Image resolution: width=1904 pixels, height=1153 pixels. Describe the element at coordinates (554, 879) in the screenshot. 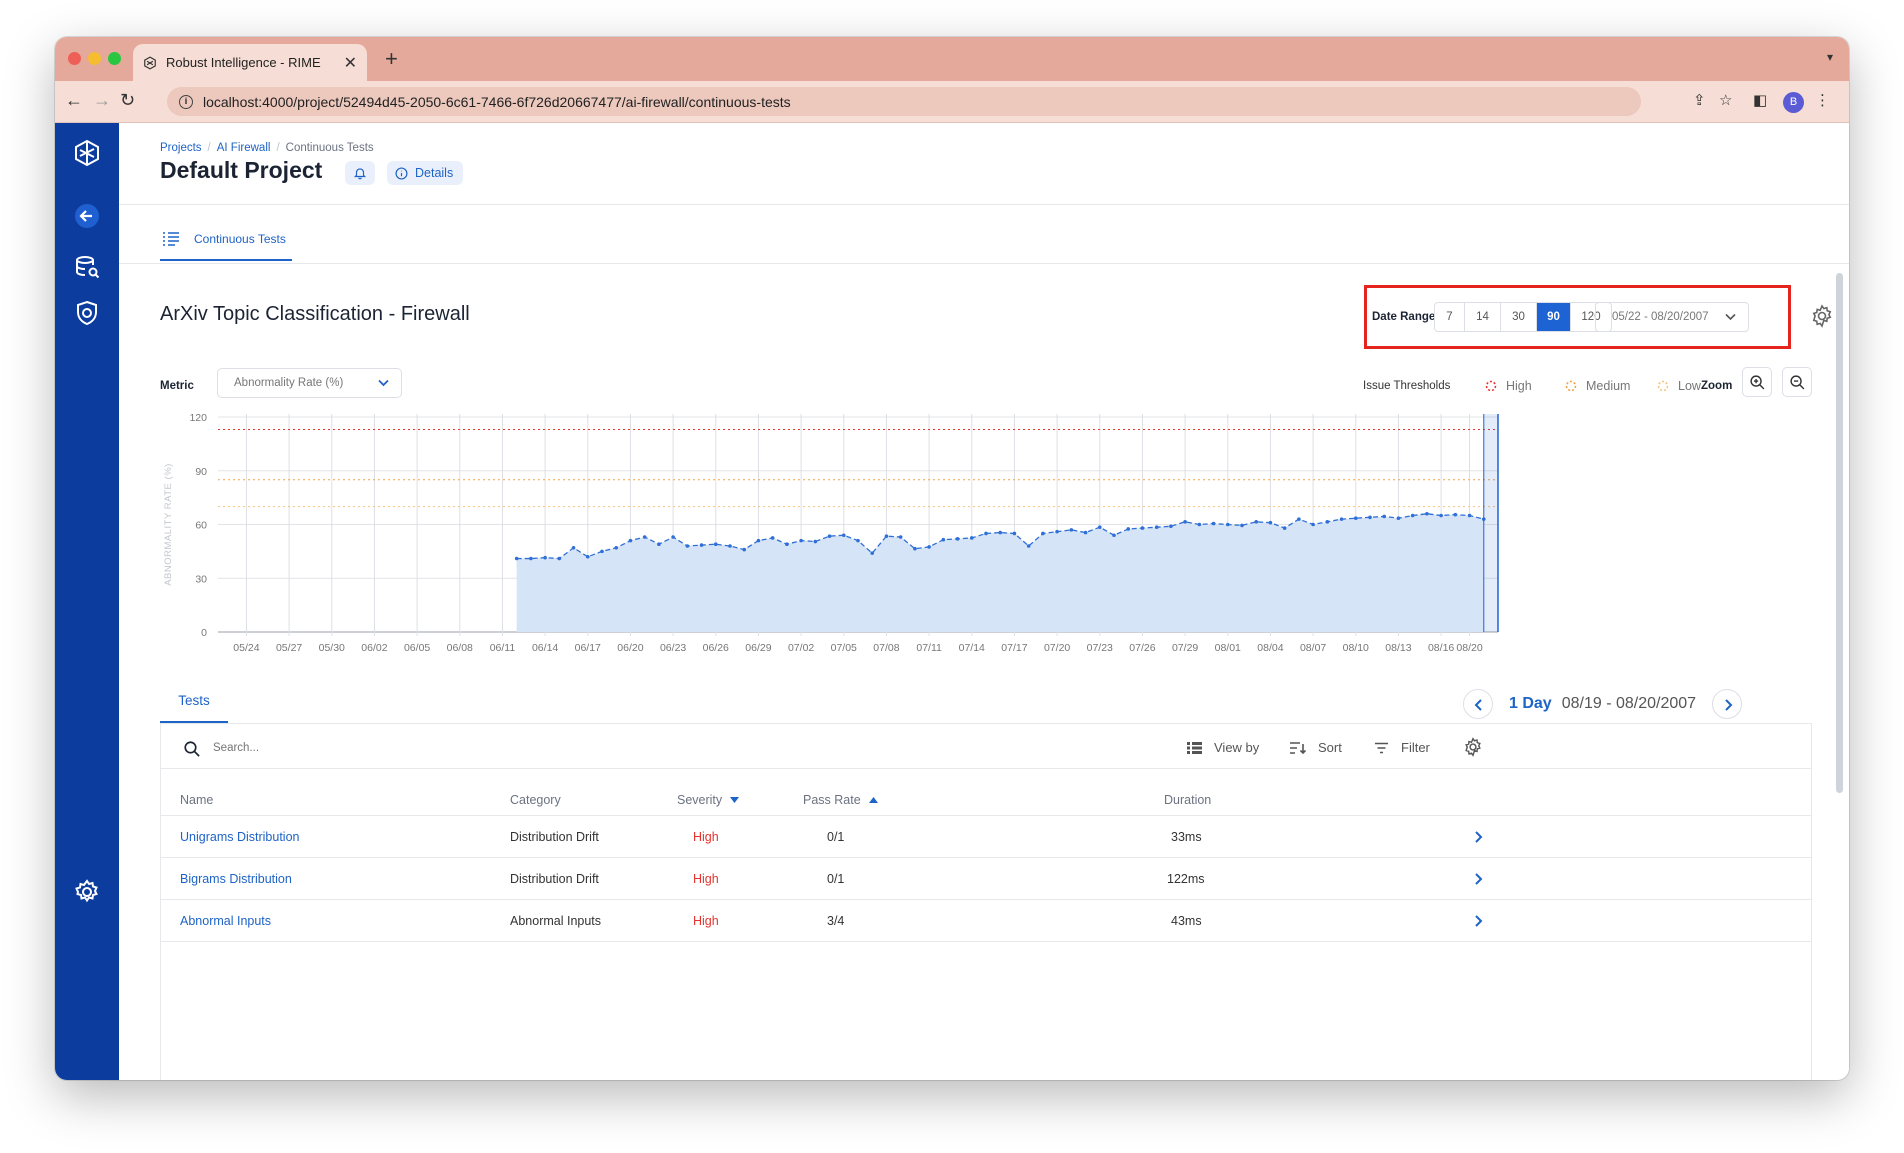

I see `test-category: Distribution Drift` at that location.